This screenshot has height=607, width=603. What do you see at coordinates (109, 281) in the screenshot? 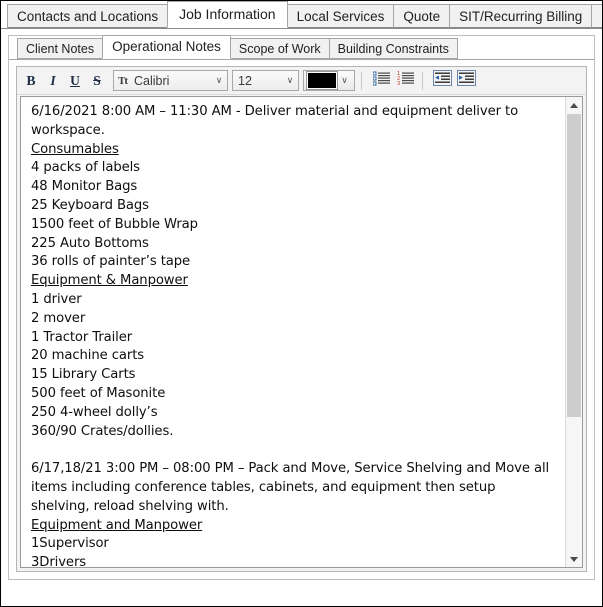
I see `note-text: Equipment & Manpower` at bounding box center [109, 281].